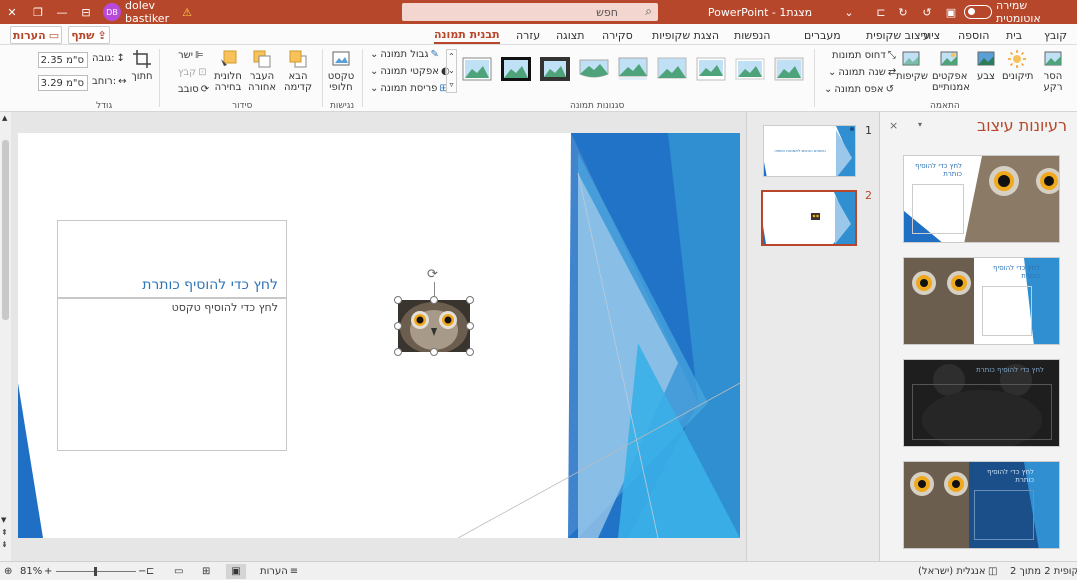 This screenshot has width=1077, height=580. Describe the element at coordinates (206, 571) in the screenshot. I see `slide-sorter-icon: ⊞` at that location.